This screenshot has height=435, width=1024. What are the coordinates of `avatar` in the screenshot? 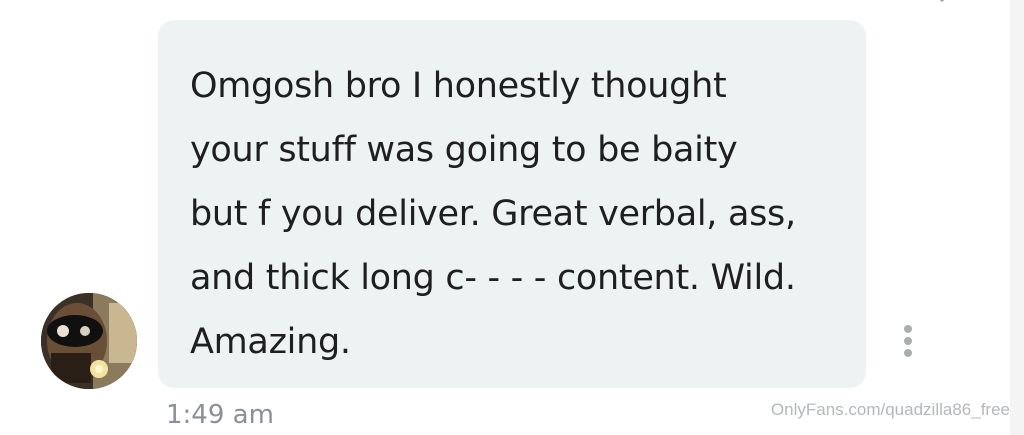 It's located at (89, 341).